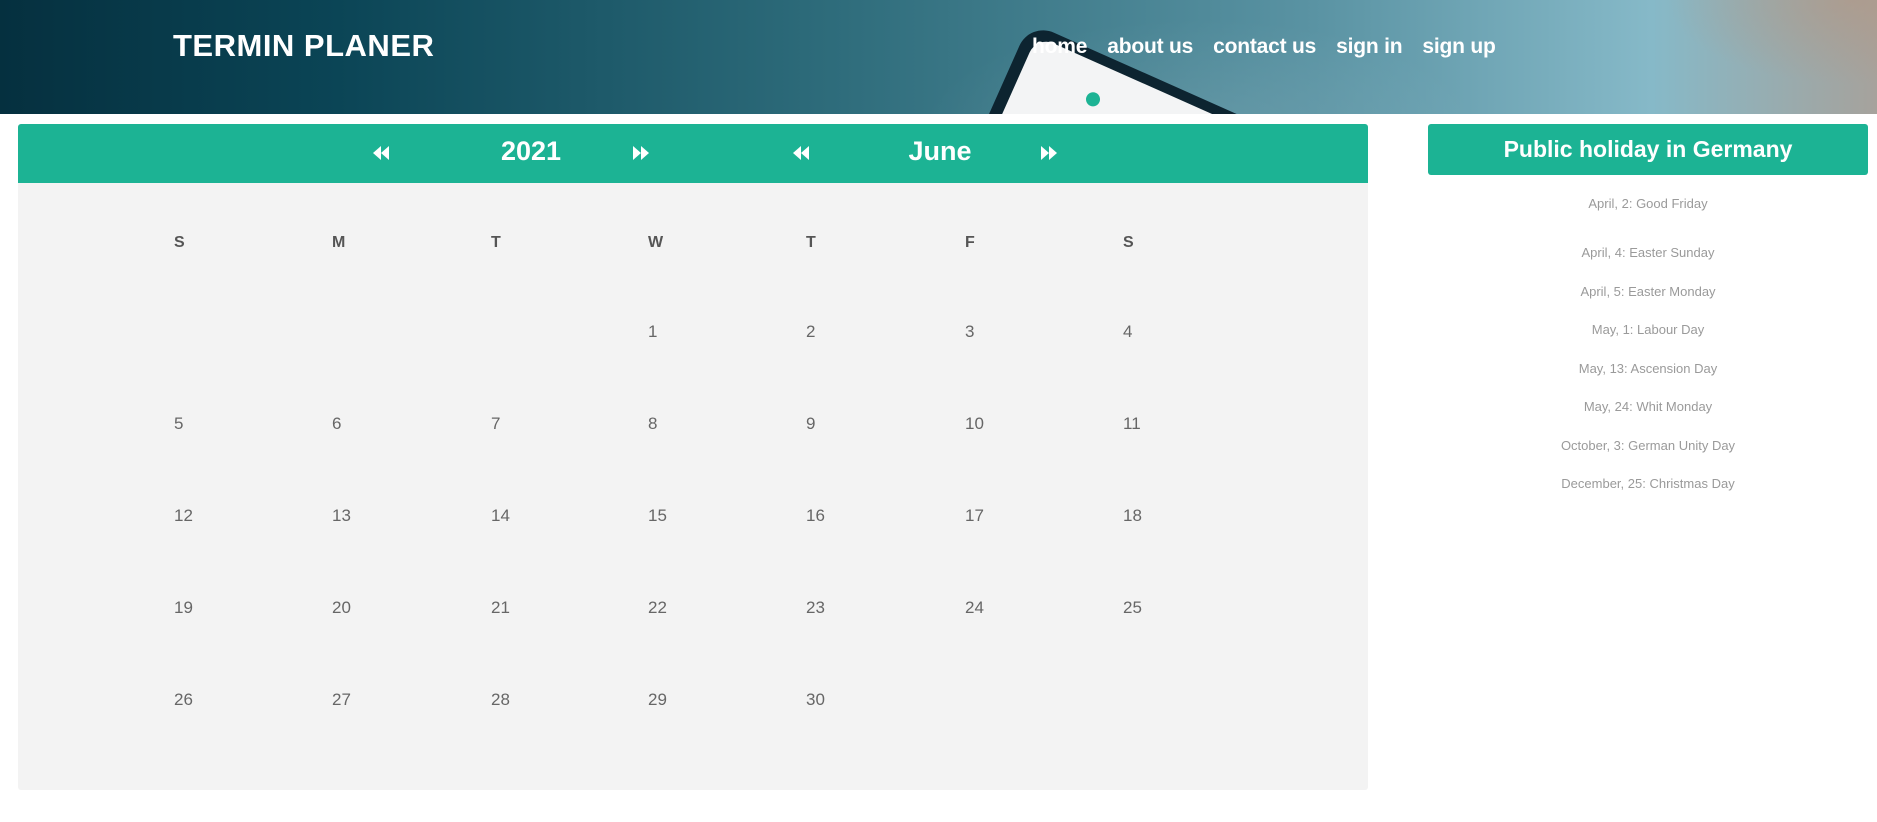 The width and height of the screenshot is (1877, 822). I want to click on calendar-day: 19, so click(183, 608).